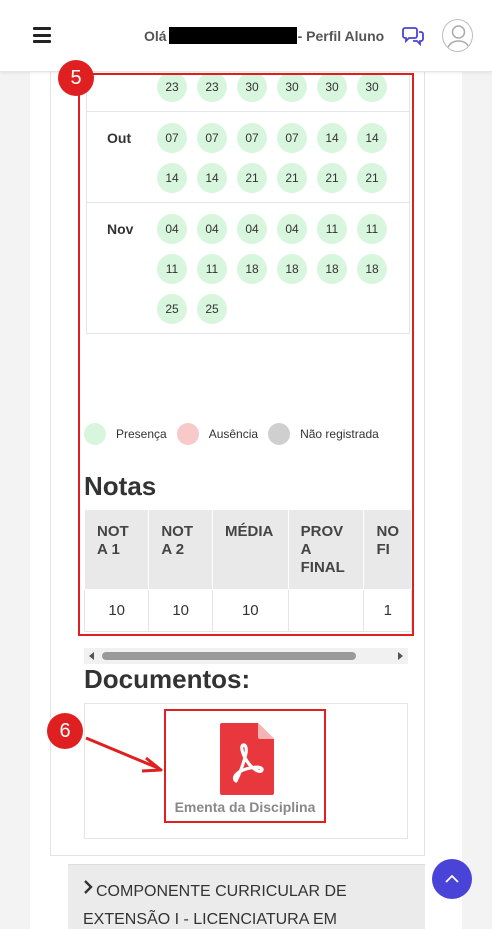 This screenshot has height=929, width=492. What do you see at coordinates (180, 549) in the screenshot?
I see `grade-header: NOT A 2` at bounding box center [180, 549].